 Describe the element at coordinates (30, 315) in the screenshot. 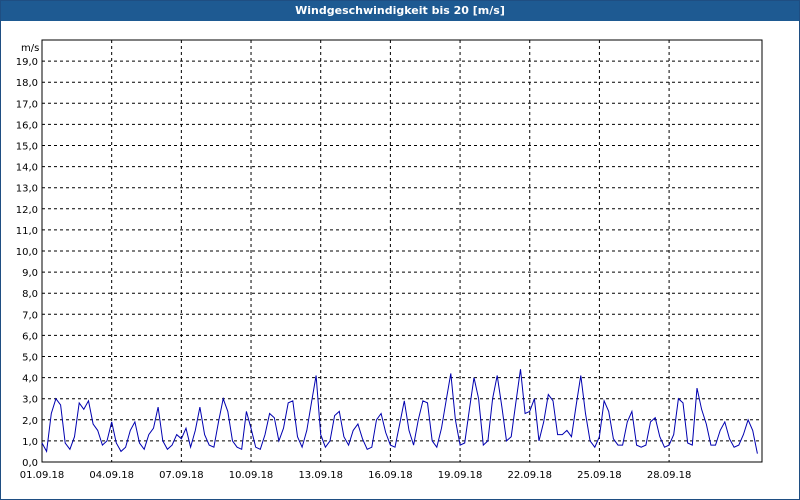

I see `y-tick-label: 7,0` at that location.